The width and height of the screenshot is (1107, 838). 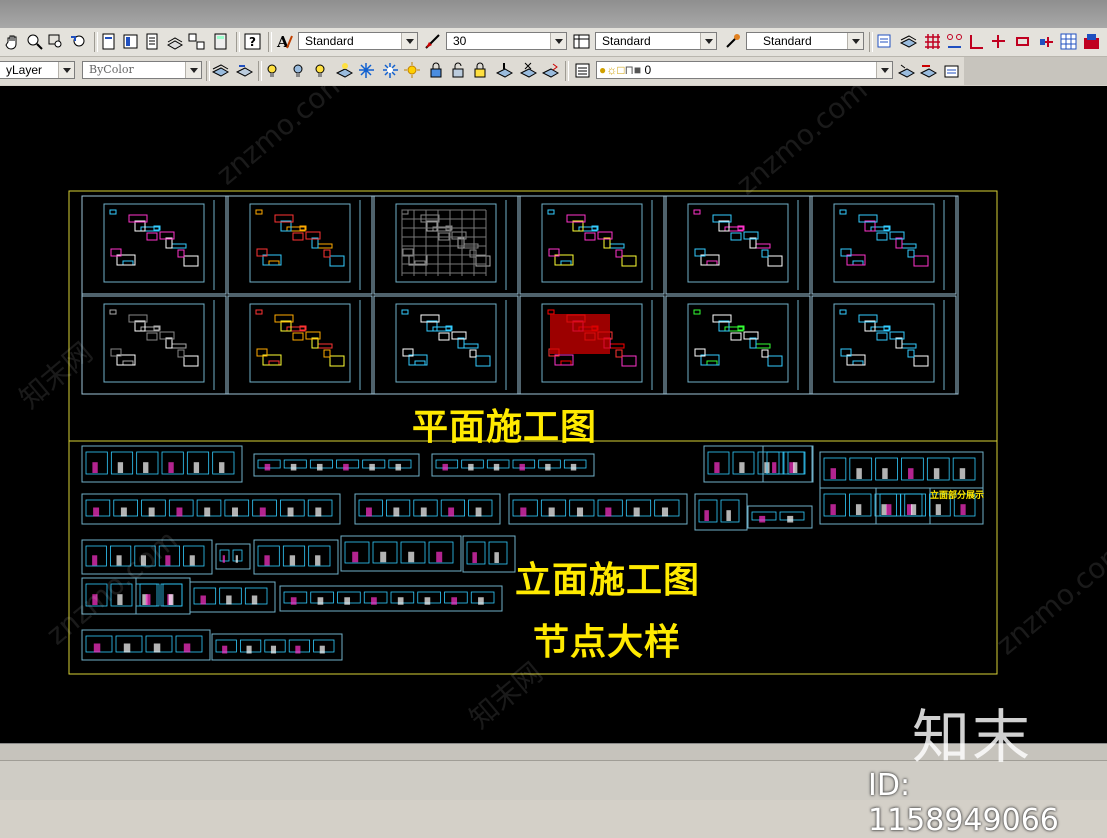 What do you see at coordinates (432, 41) in the screenshot?
I see `dimension-style-icon` at bounding box center [432, 41].